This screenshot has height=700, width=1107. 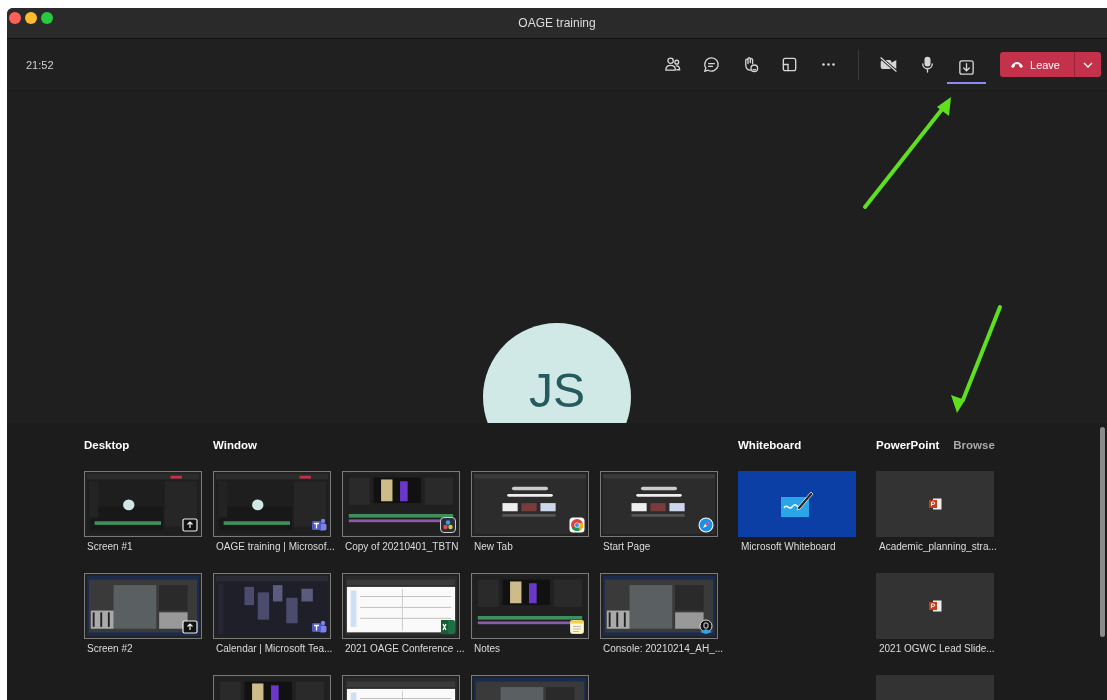 I want to click on compass-icon, so click(x=706, y=525).